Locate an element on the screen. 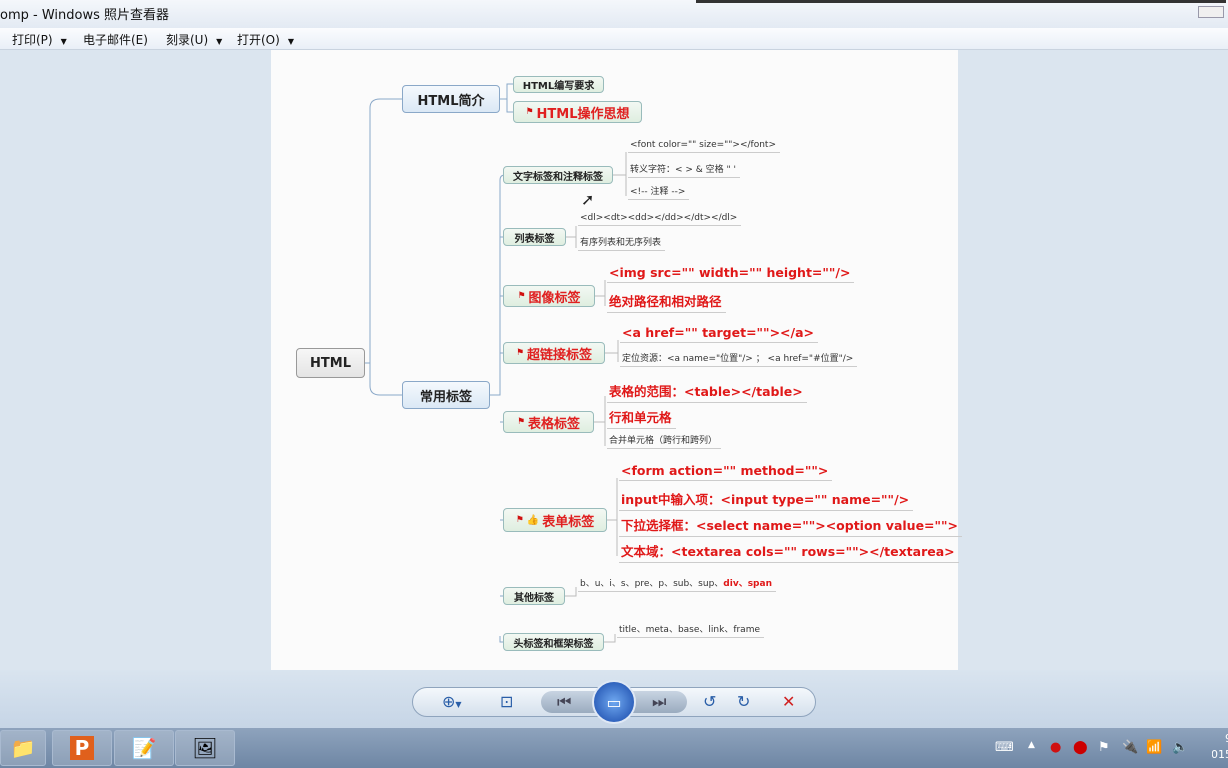 This screenshot has height=768, width=1228. node-list-tags: 列表标签 is located at coordinates (534, 237).